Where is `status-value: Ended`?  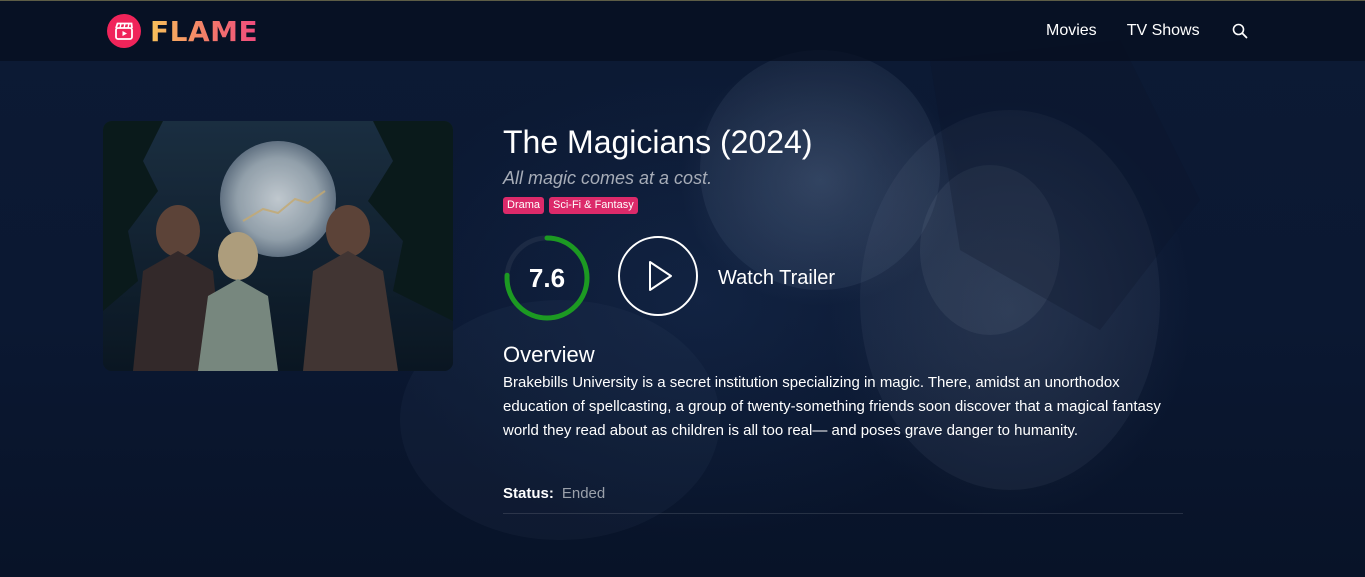
status-value: Ended is located at coordinates (583, 493).